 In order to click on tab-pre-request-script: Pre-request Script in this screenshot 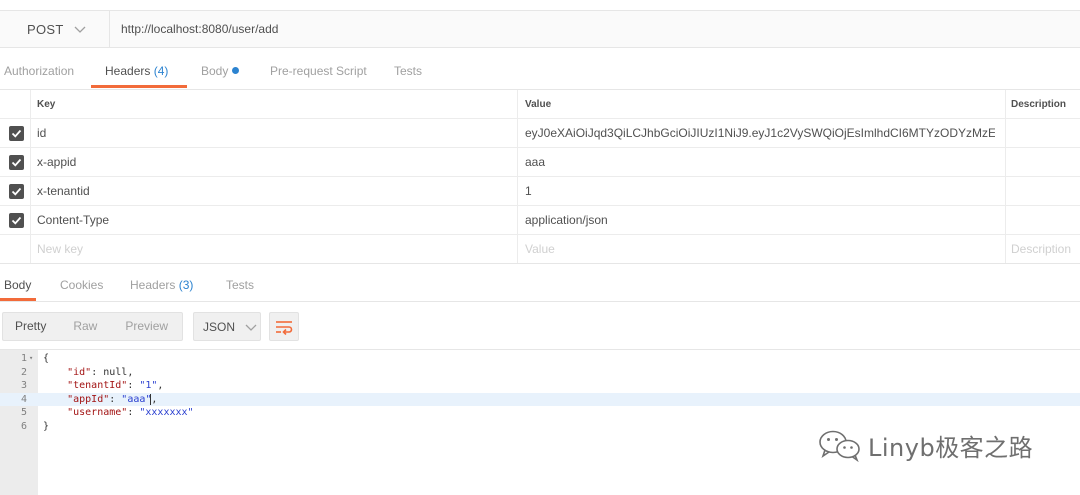, I will do `click(318, 72)`.